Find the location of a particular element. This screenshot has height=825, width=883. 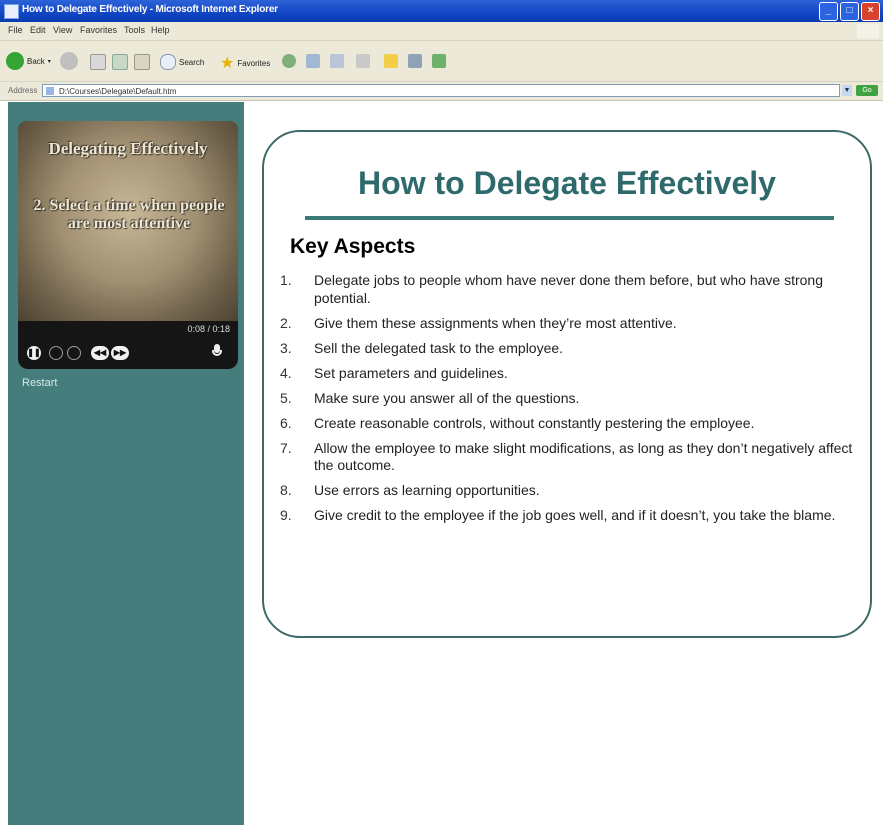

window-controls: _ □ × is located at coordinates (849, 11).